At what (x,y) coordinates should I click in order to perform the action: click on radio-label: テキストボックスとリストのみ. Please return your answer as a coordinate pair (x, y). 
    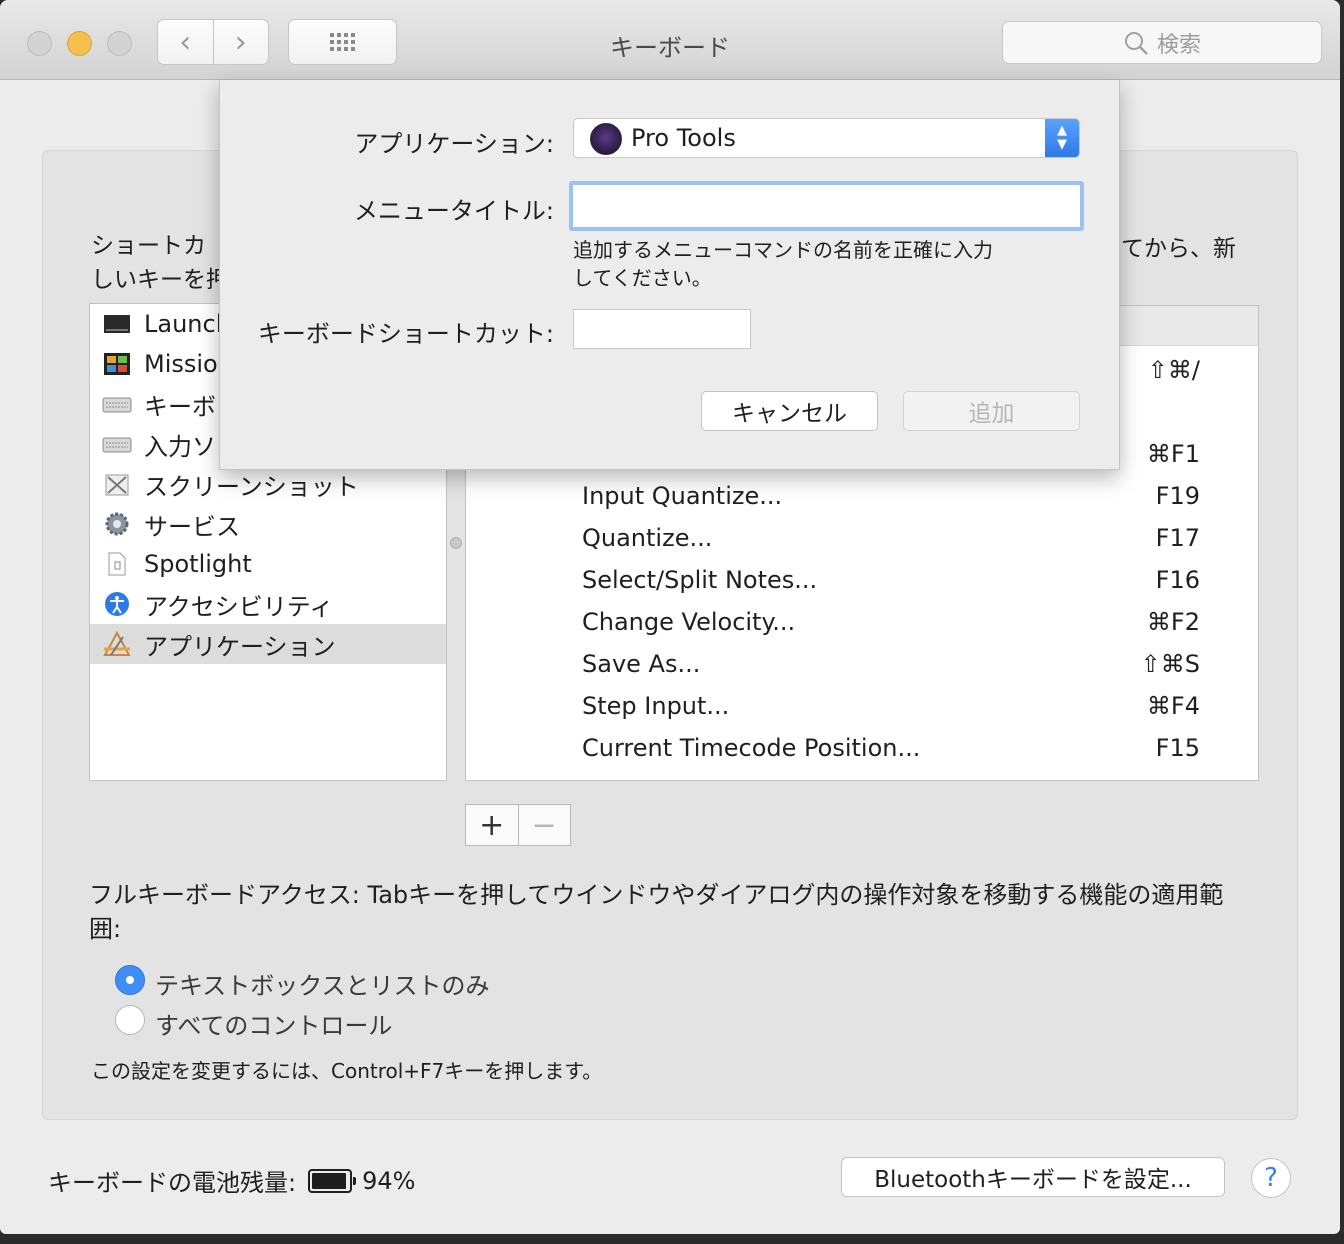
    Looking at the image, I should click on (322, 986).